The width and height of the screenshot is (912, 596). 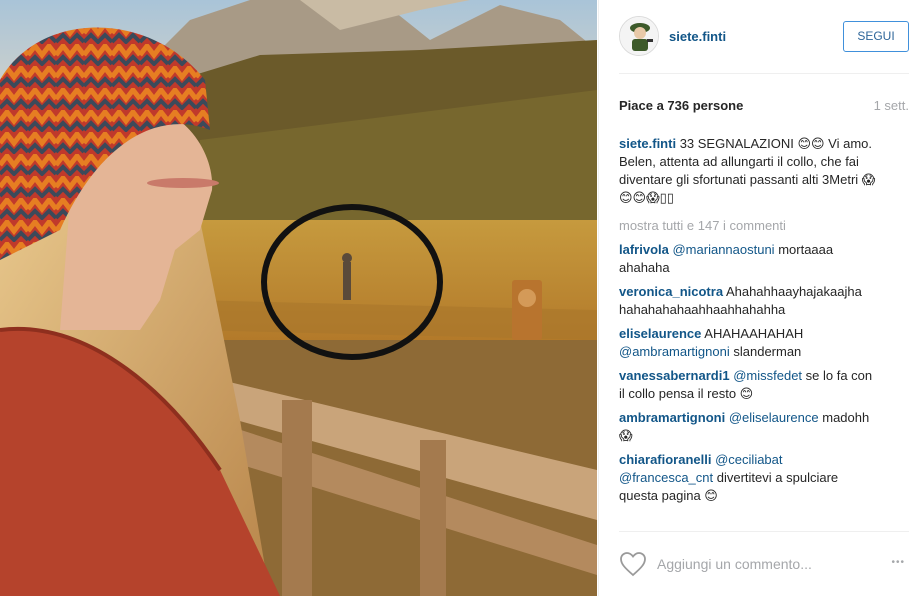 I want to click on comment-mention: @missfedet, so click(x=767, y=375).